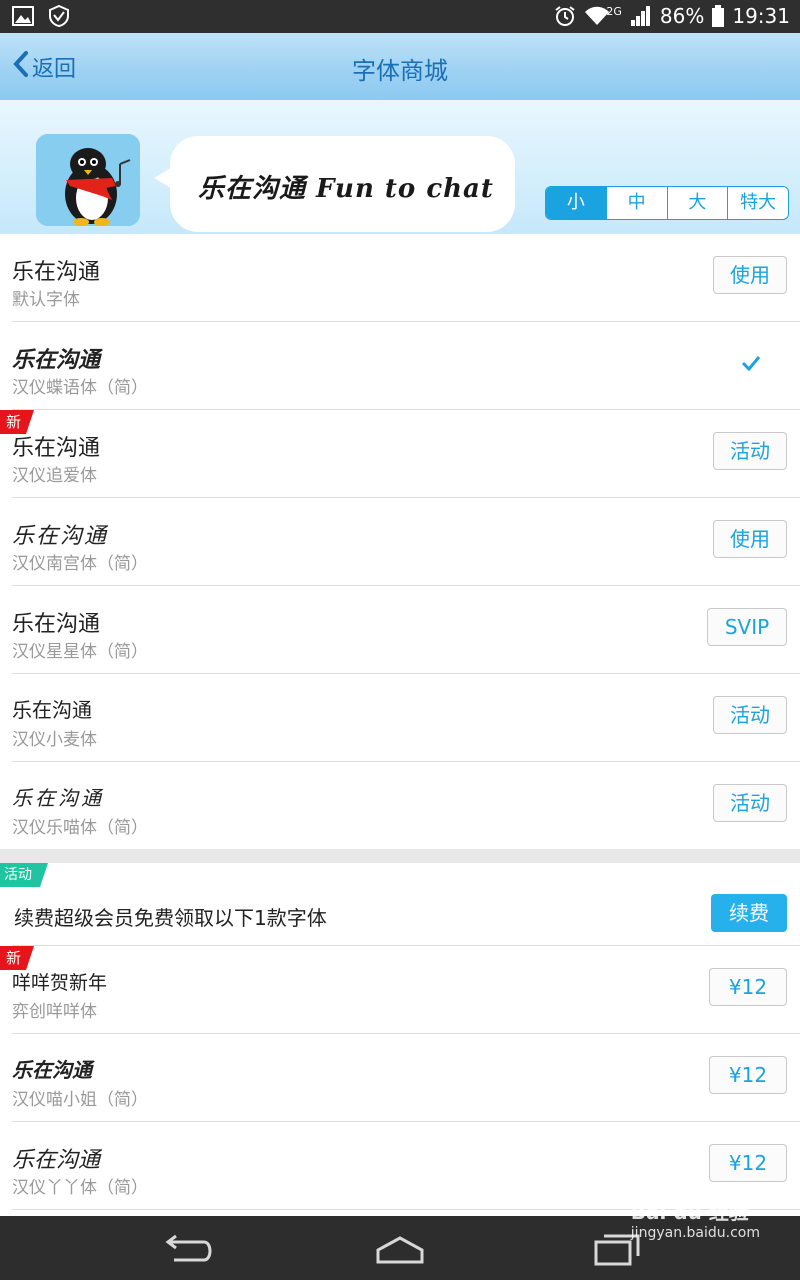  I want to click on font-sub: 汉仪追爱体, so click(54, 476).